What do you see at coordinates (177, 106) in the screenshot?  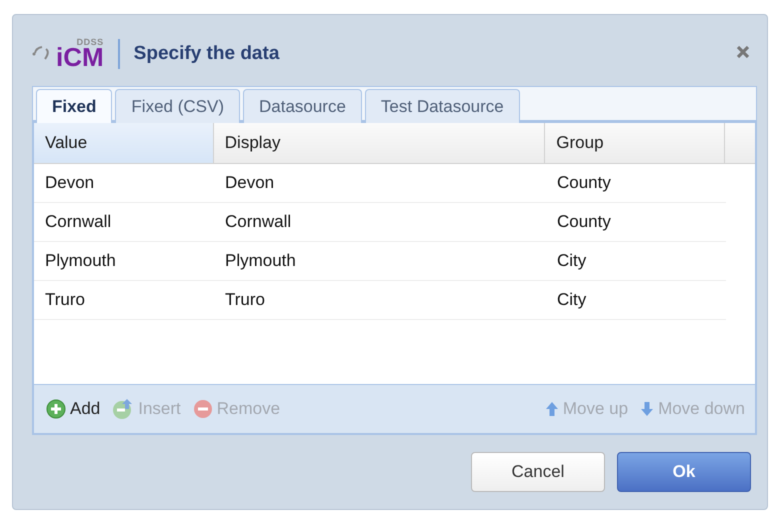 I see `tab: Fixed (CSV)` at bounding box center [177, 106].